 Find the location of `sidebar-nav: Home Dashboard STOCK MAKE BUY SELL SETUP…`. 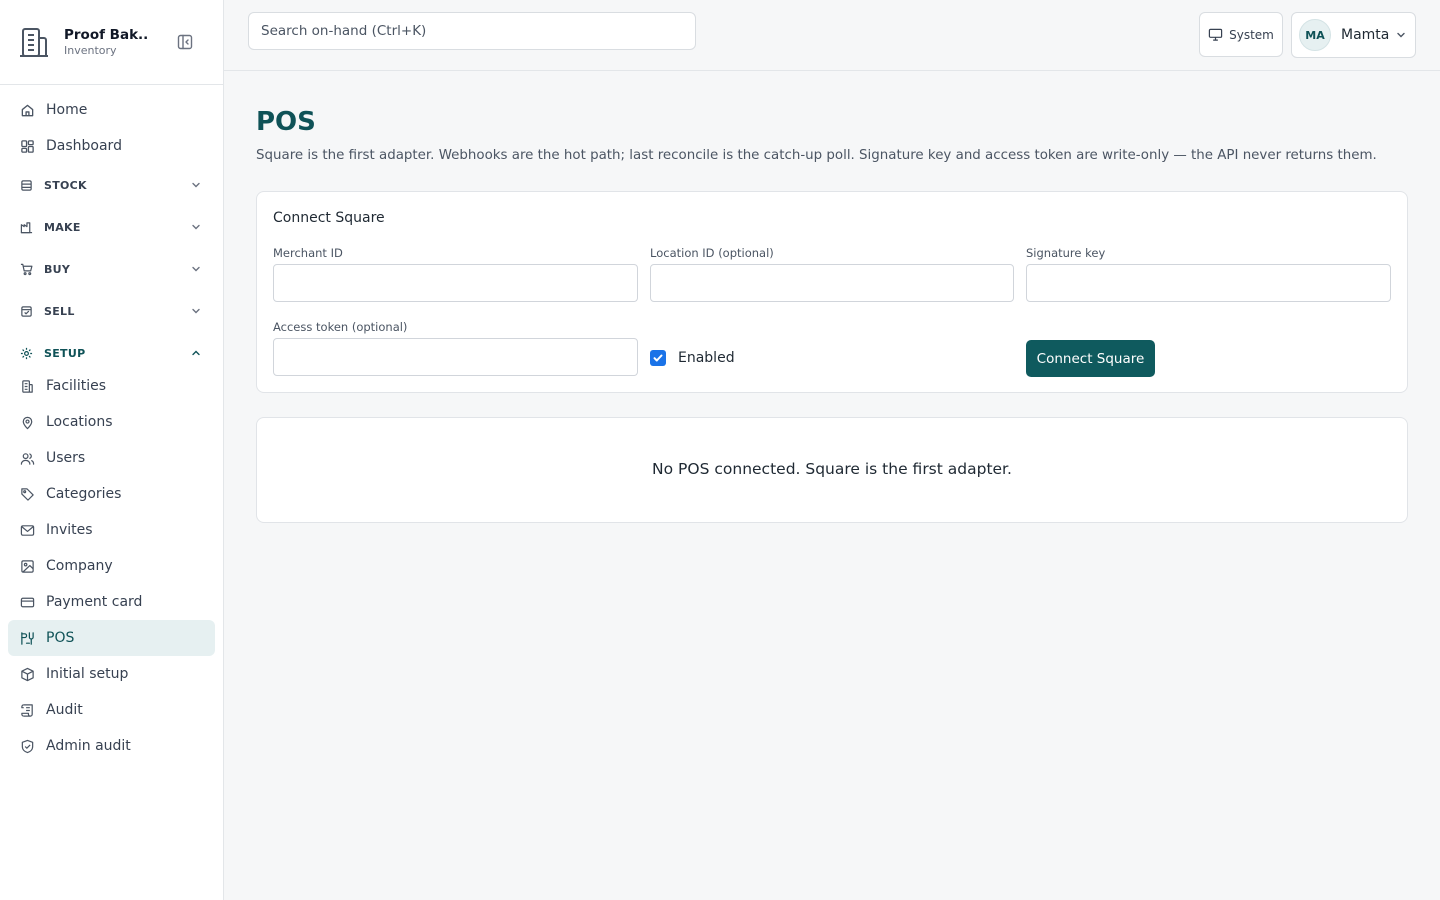

sidebar-nav: Home Dashboard STOCK MAKE BUY SELL SETUP… is located at coordinates (111, 428).